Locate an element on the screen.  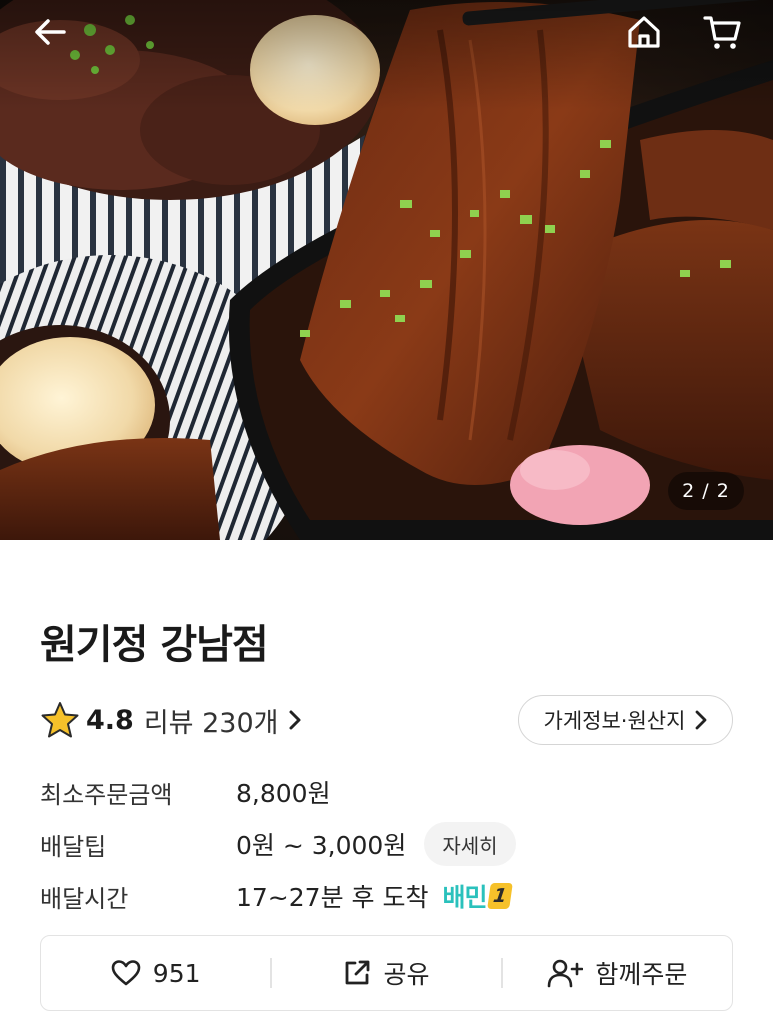
delivery-tip-label: 배달팁 is located at coordinates (73, 846).